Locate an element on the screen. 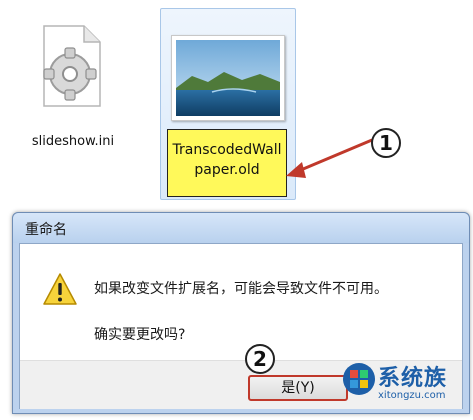  warning-message: 如果改变文件扩展名，可能会导致文件不可用。 is located at coordinates (241, 289).